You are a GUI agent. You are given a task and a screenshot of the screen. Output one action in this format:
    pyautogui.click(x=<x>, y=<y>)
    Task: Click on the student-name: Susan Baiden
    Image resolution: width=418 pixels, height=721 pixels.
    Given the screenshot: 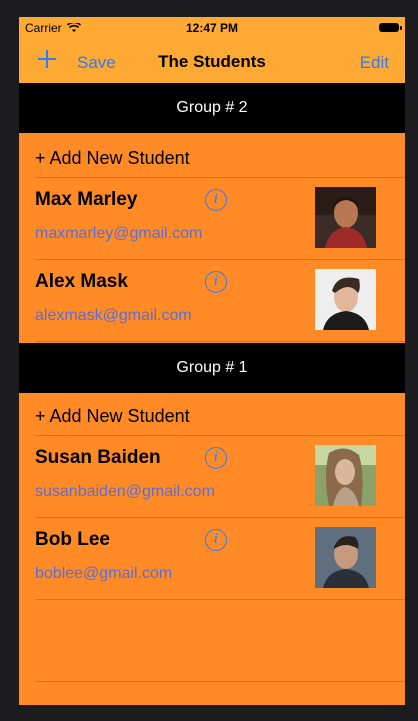 What is the action you would take?
    pyautogui.click(x=98, y=457)
    